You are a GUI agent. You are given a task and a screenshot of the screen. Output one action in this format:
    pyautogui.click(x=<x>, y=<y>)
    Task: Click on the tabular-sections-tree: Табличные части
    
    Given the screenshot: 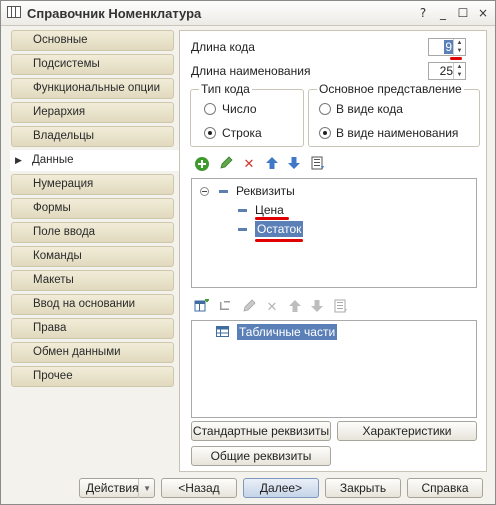 What is the action you would take?
    pyautogui.click(x=334, y=369)
    